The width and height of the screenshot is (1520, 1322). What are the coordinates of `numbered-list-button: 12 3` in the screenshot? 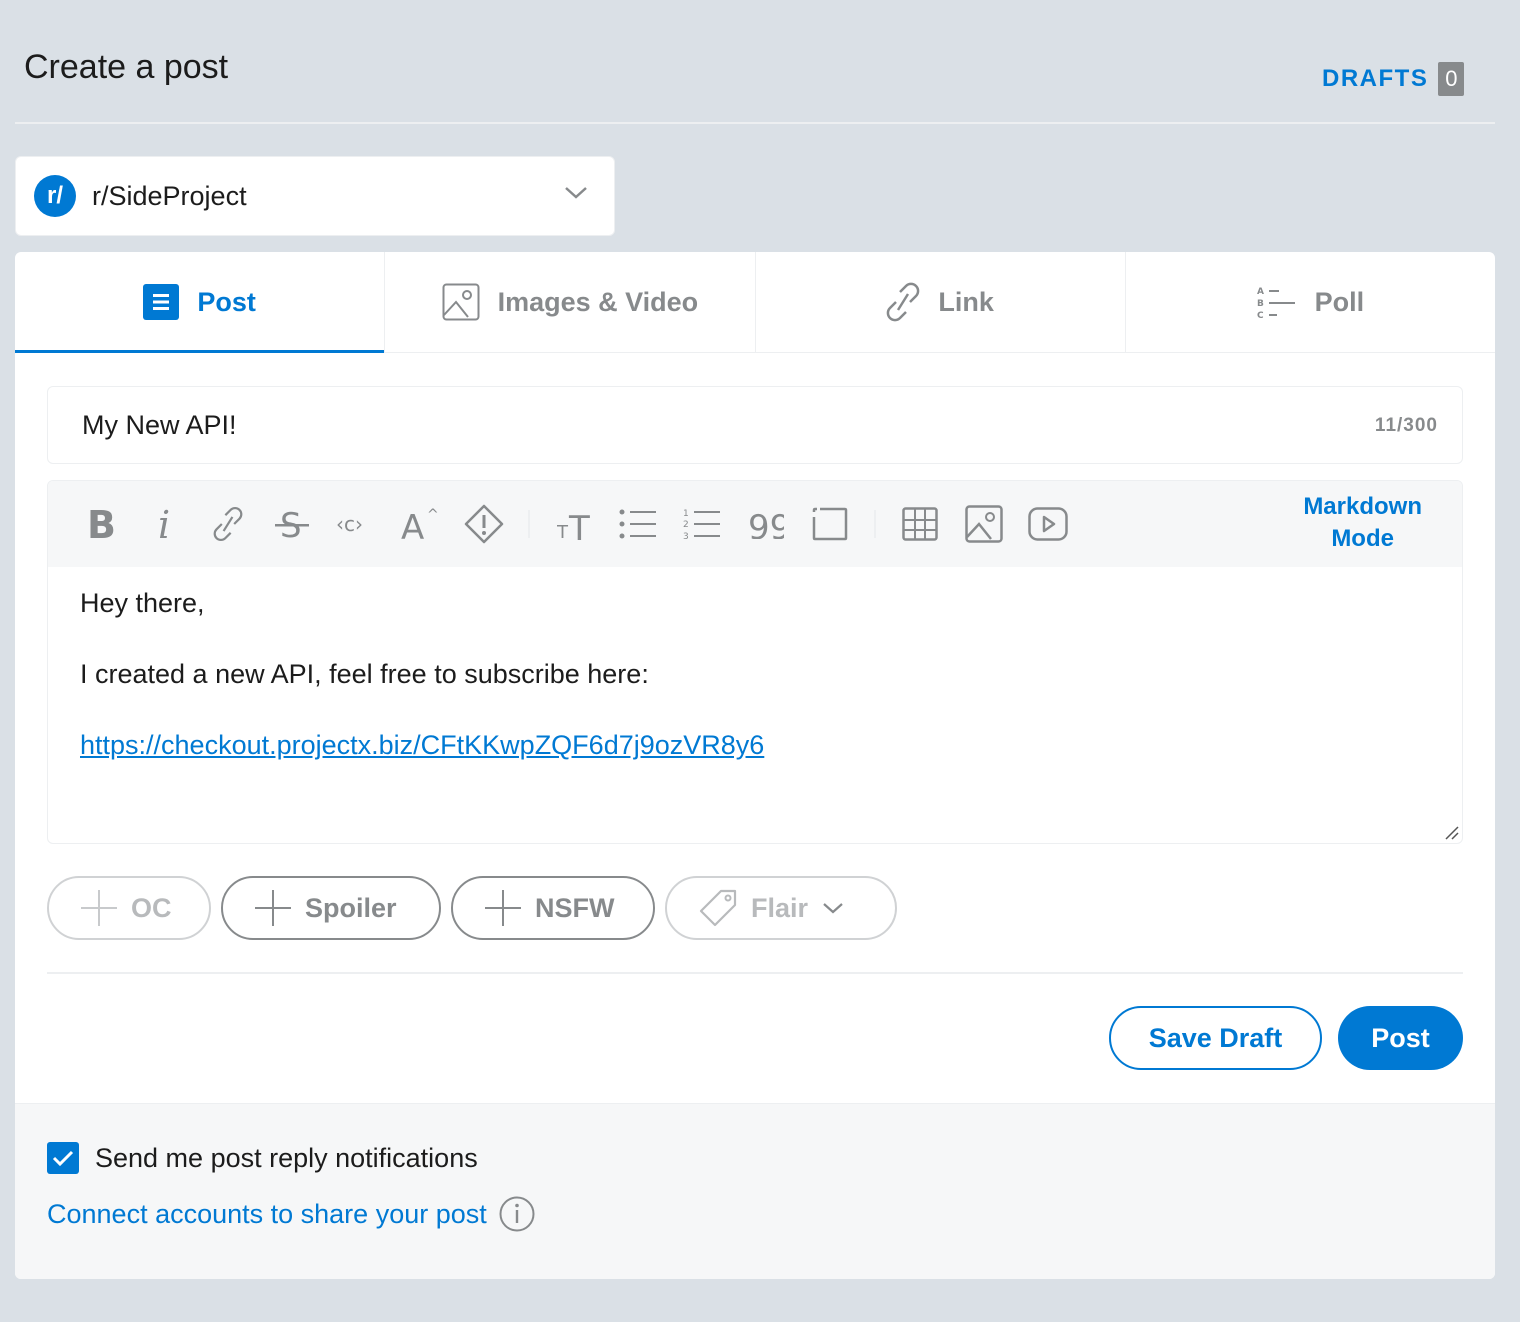 It's located at (702, 524).